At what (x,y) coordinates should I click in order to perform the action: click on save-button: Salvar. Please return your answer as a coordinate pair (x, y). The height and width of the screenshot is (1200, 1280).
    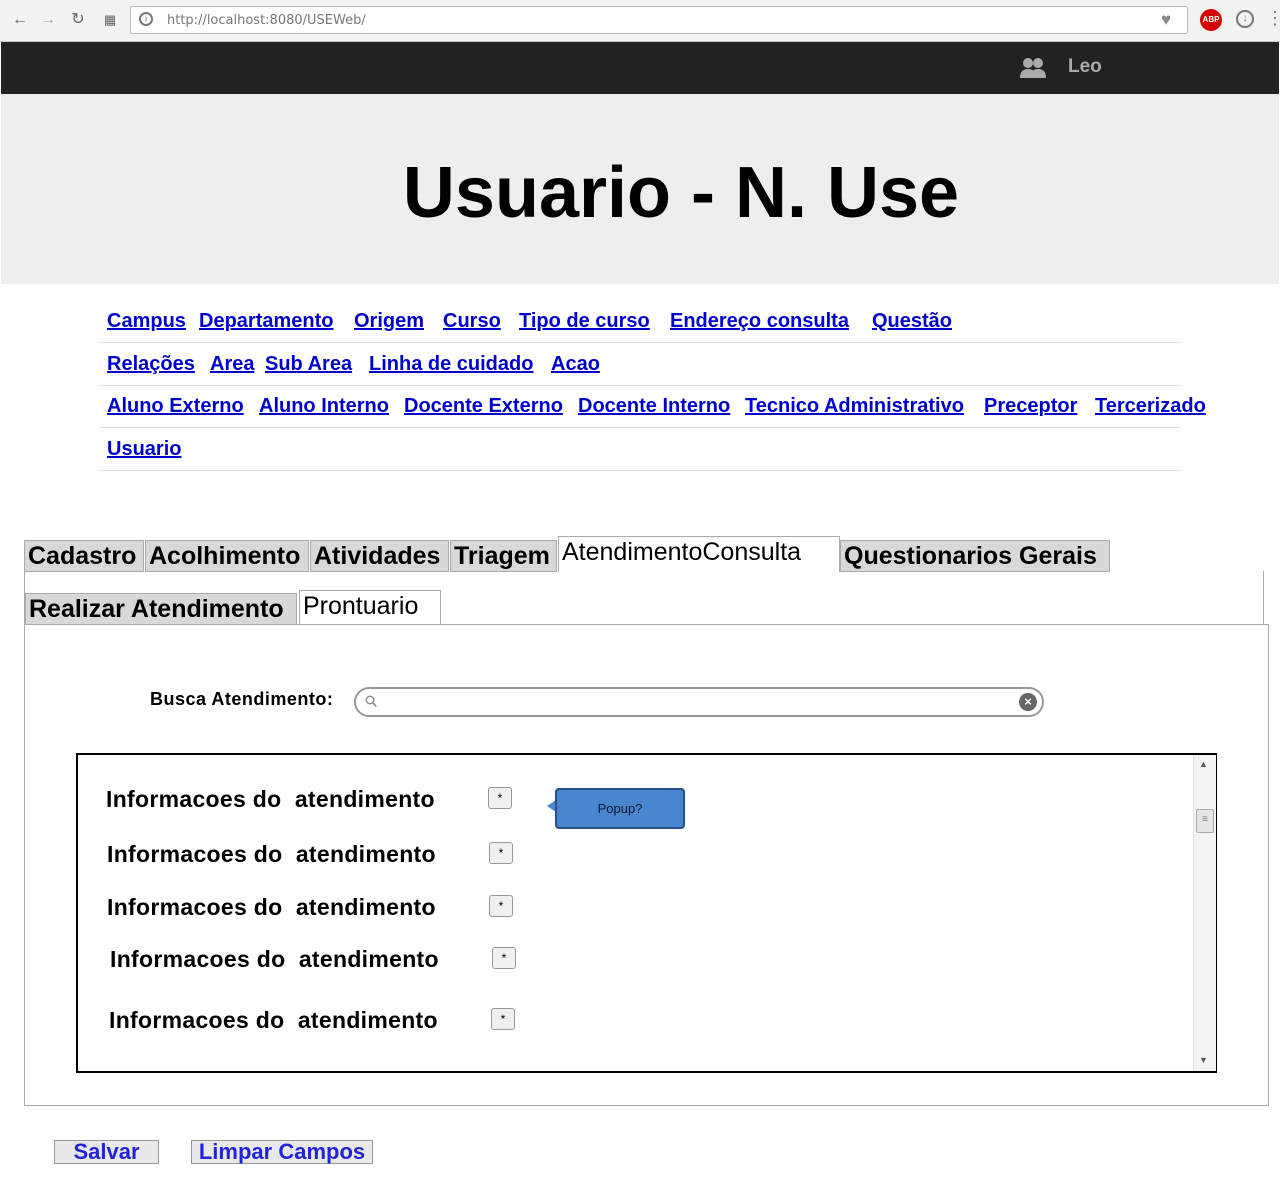
    Looking at the image, I should click on (106, 1152).